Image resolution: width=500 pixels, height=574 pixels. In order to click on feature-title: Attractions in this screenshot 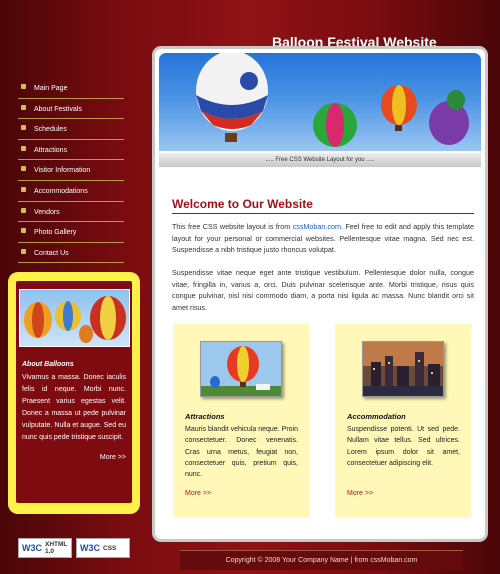, I will do `click(205, 416)`.